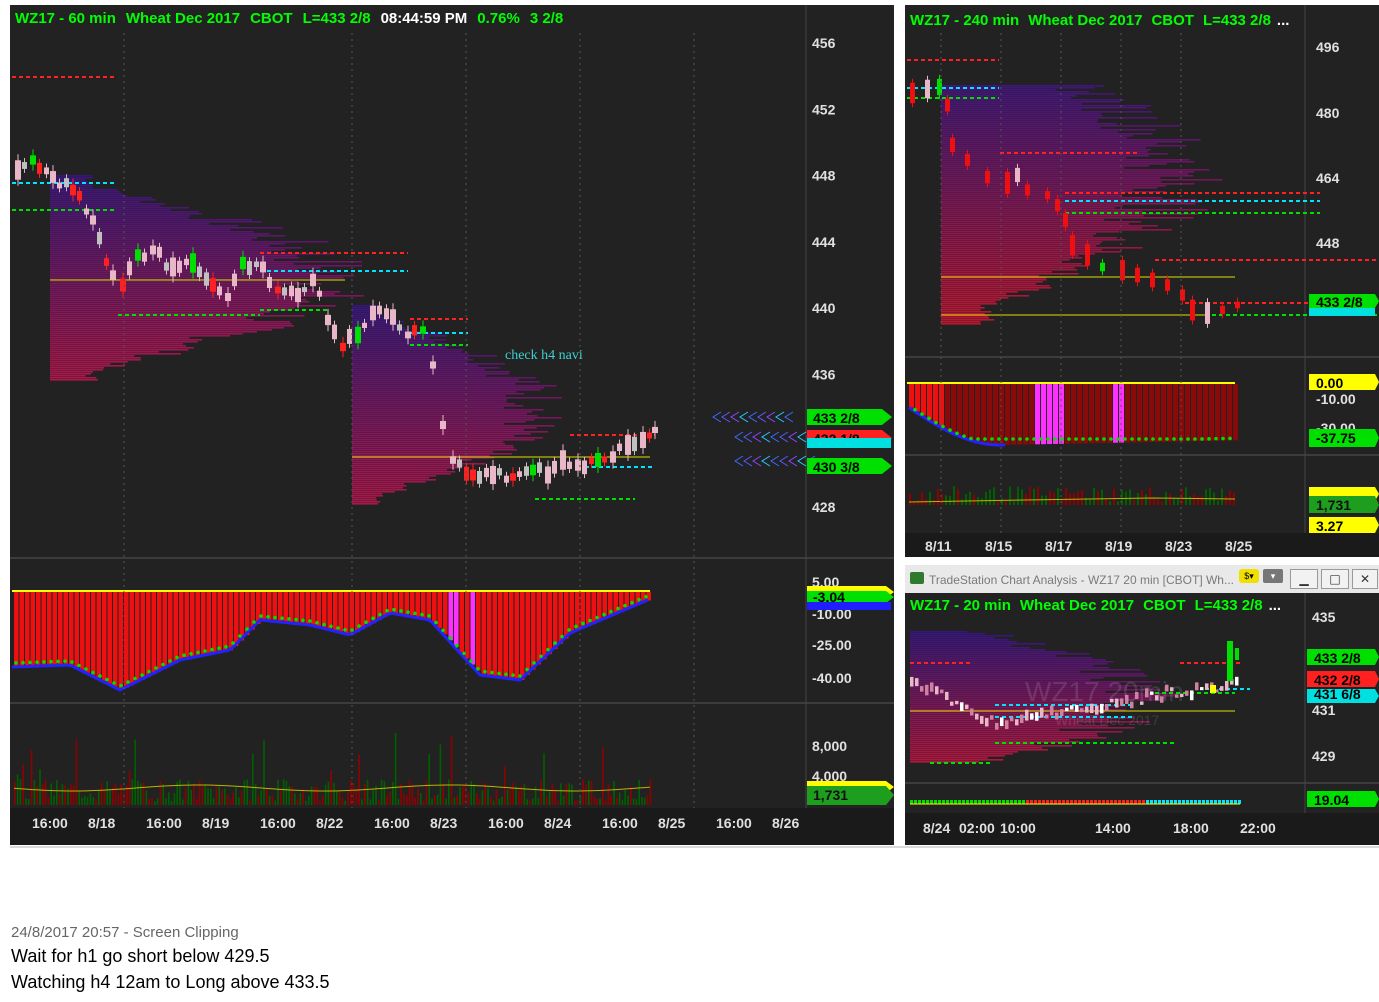 Image resolution: width=1379 pixels, height=1002 pixels. I want to click on symbol-link-icon: $▾, so click(1249, 576).